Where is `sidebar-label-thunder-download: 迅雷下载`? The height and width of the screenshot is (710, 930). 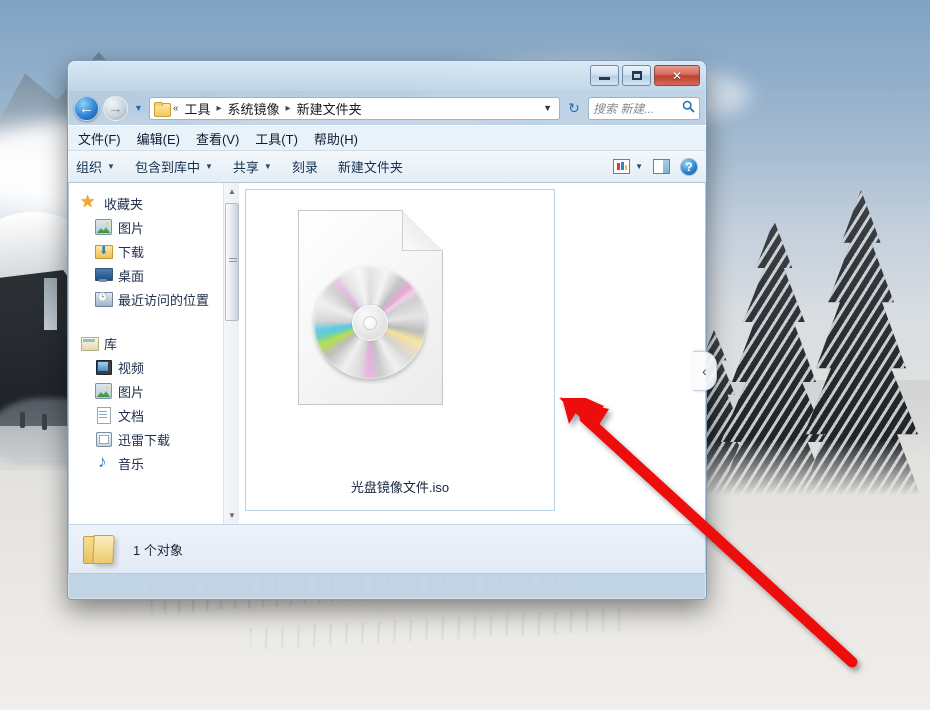 sidebar-label-thunder-download: 迅雷下载 is located at coordinates (144, 440).